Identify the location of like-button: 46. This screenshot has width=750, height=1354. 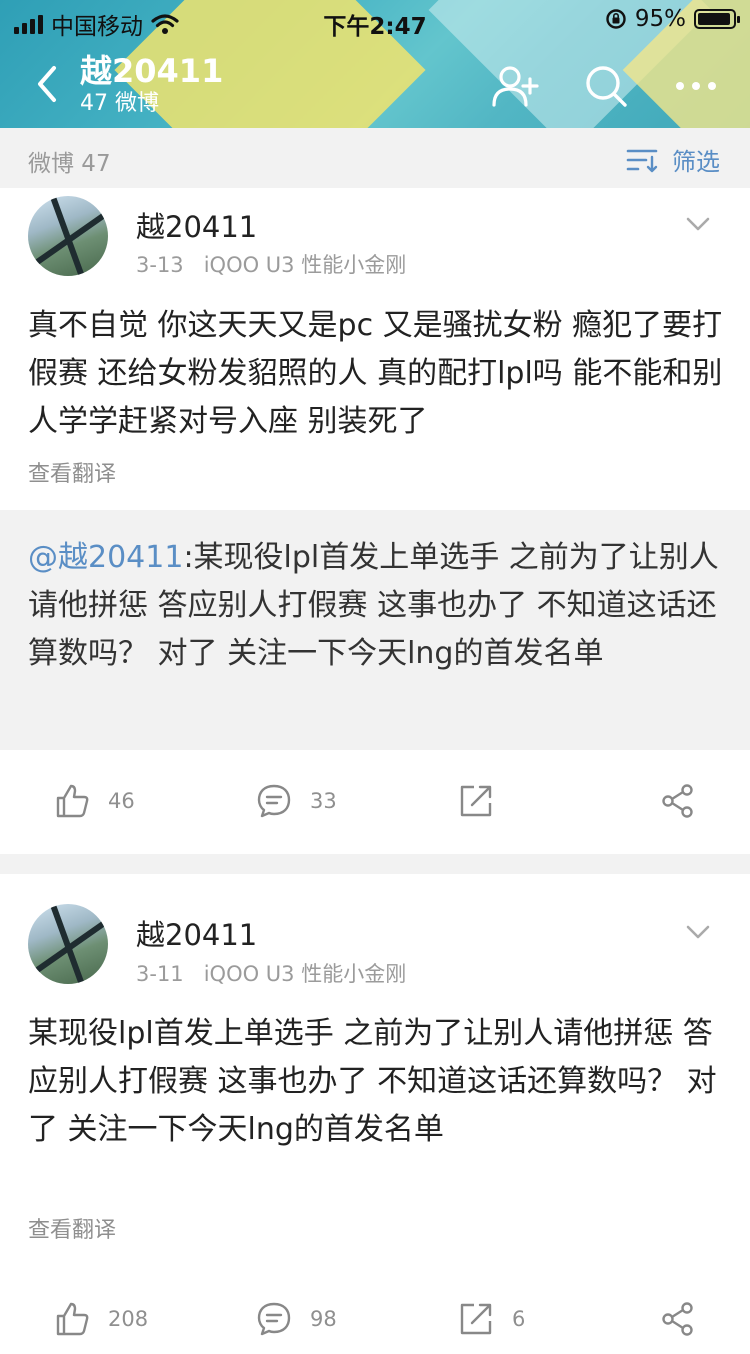
(94, 801).